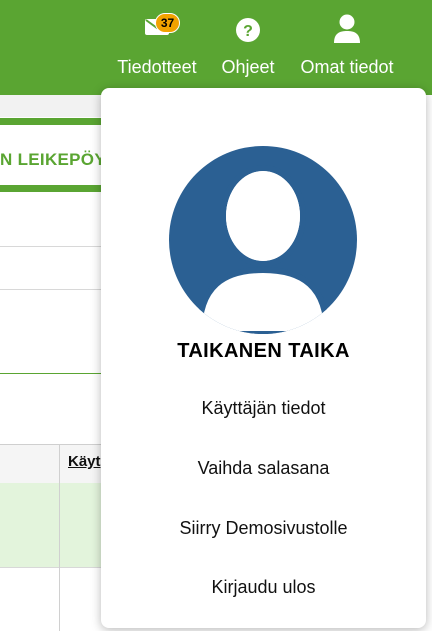 This screenshot has height=631, width=432. What do you see at coordinates (263, 351) in the screenshot?
I see `user-name: TAIKANEN TAIKA` at bounding box center [263, 351].